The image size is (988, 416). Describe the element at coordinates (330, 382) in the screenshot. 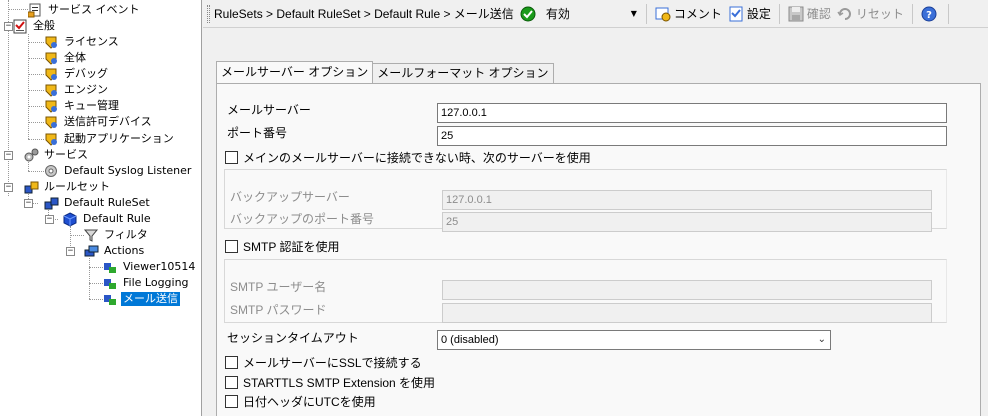

I see `starttls-checkbox: STARTTLS SMTP Extension を使用` at that location.